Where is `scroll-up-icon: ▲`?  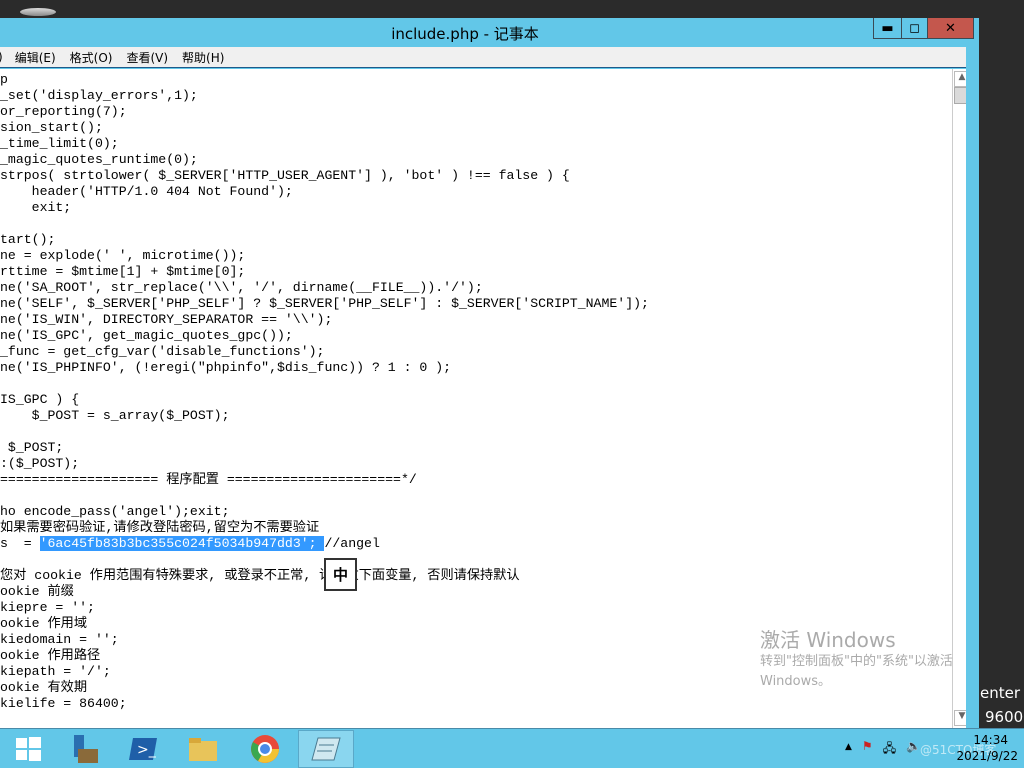
scroll-up-icon: ▲ is located at coordinates (960, 79).